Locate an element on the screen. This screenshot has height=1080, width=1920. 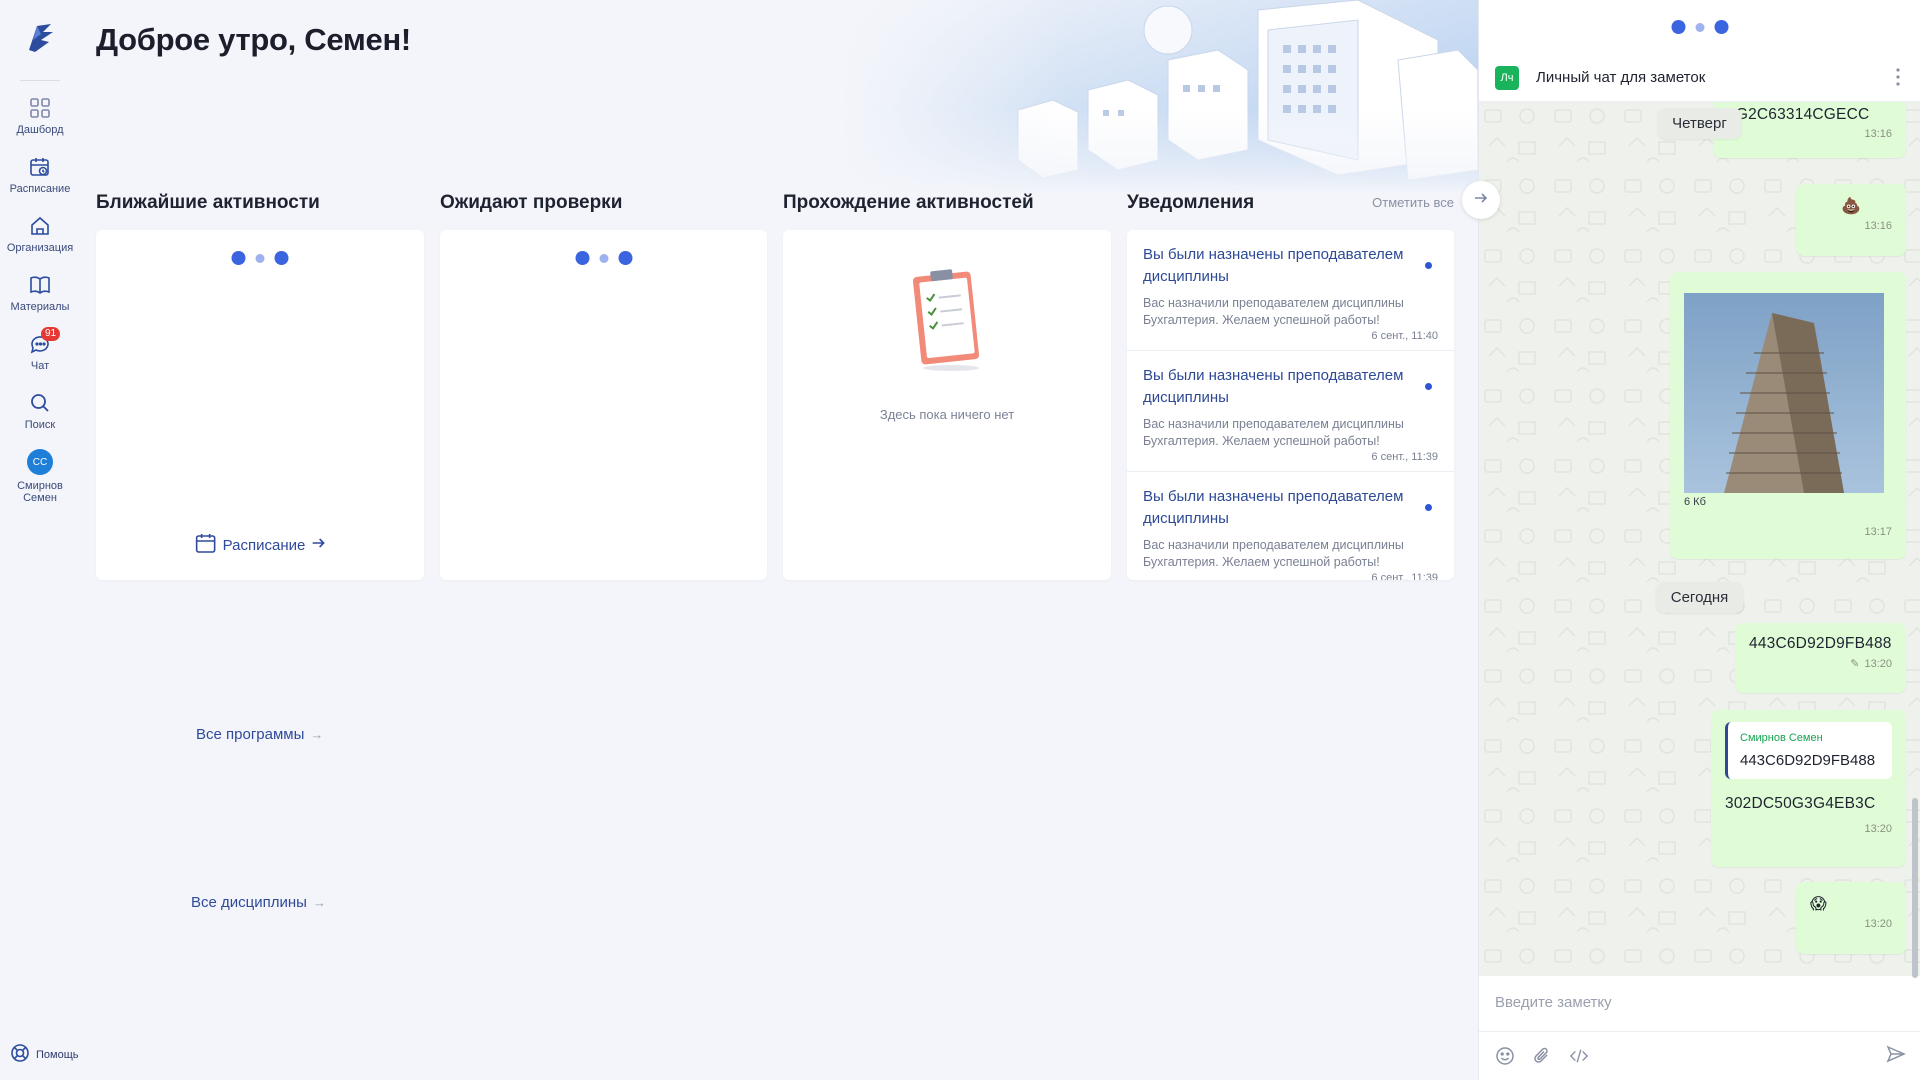
home-icon is located at coordinates (40, 226).